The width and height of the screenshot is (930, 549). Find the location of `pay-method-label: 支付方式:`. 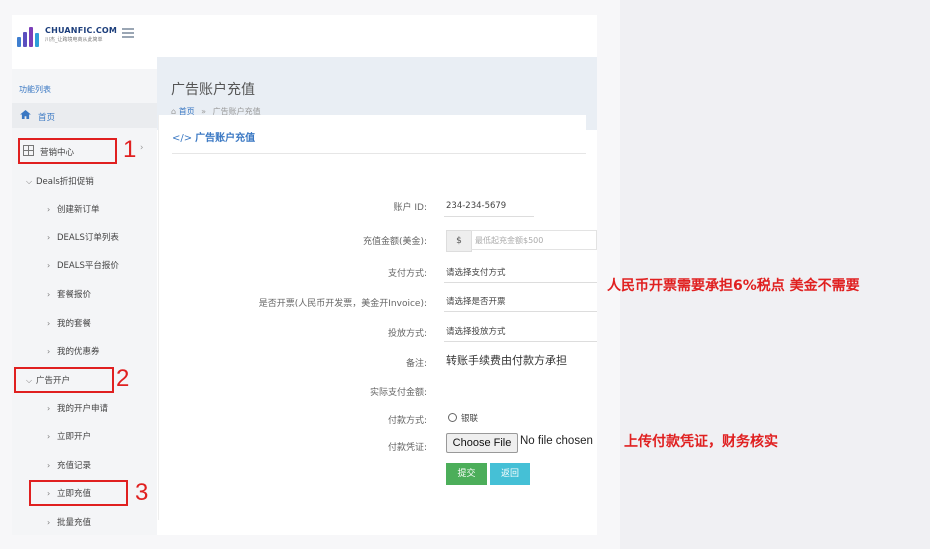

pay-method-label: 支付方式: is located at coordinates (407, 274).